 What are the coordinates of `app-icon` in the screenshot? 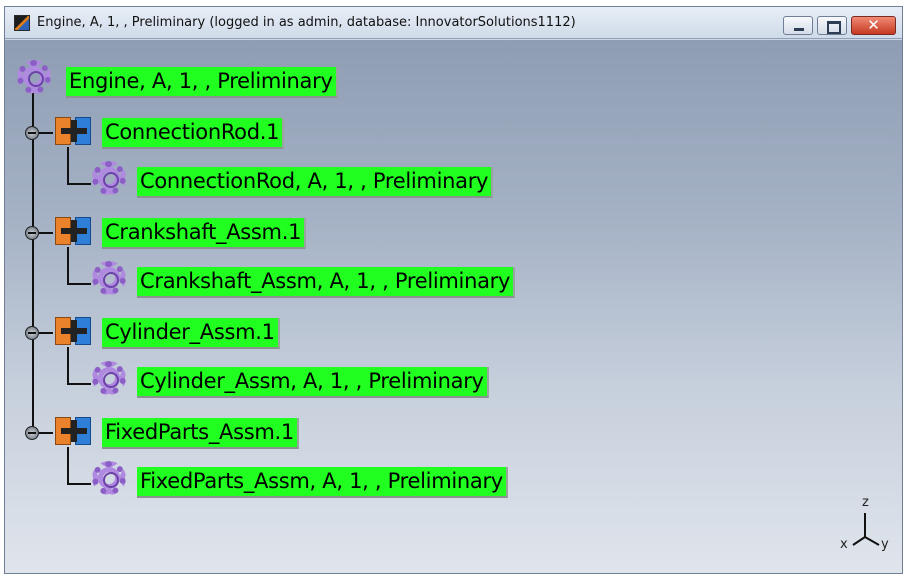 It's located at (22, 23).